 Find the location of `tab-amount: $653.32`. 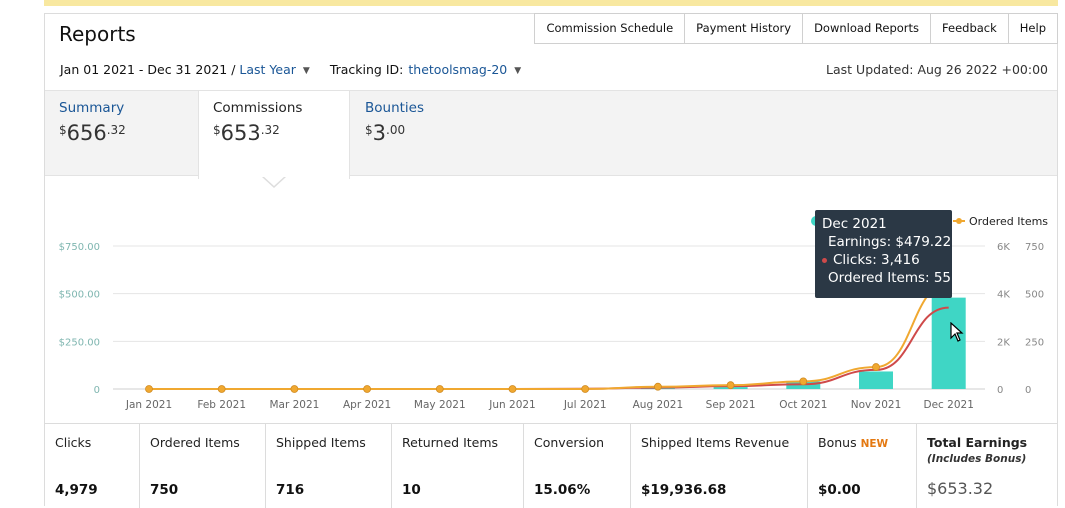

tab-amount: $653.32 is located at coordinates (274, 133).